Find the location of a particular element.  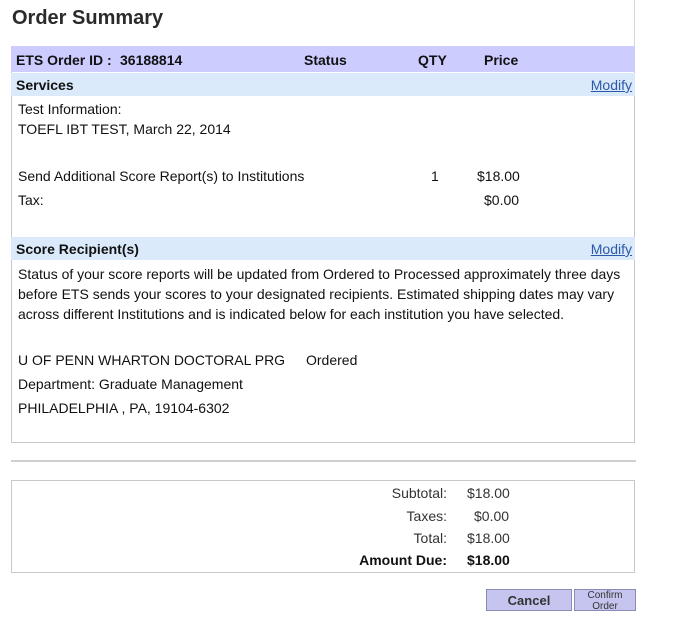

recipients-section-header: Score Recipient(s) Modify is located at coordinates (323, 248).